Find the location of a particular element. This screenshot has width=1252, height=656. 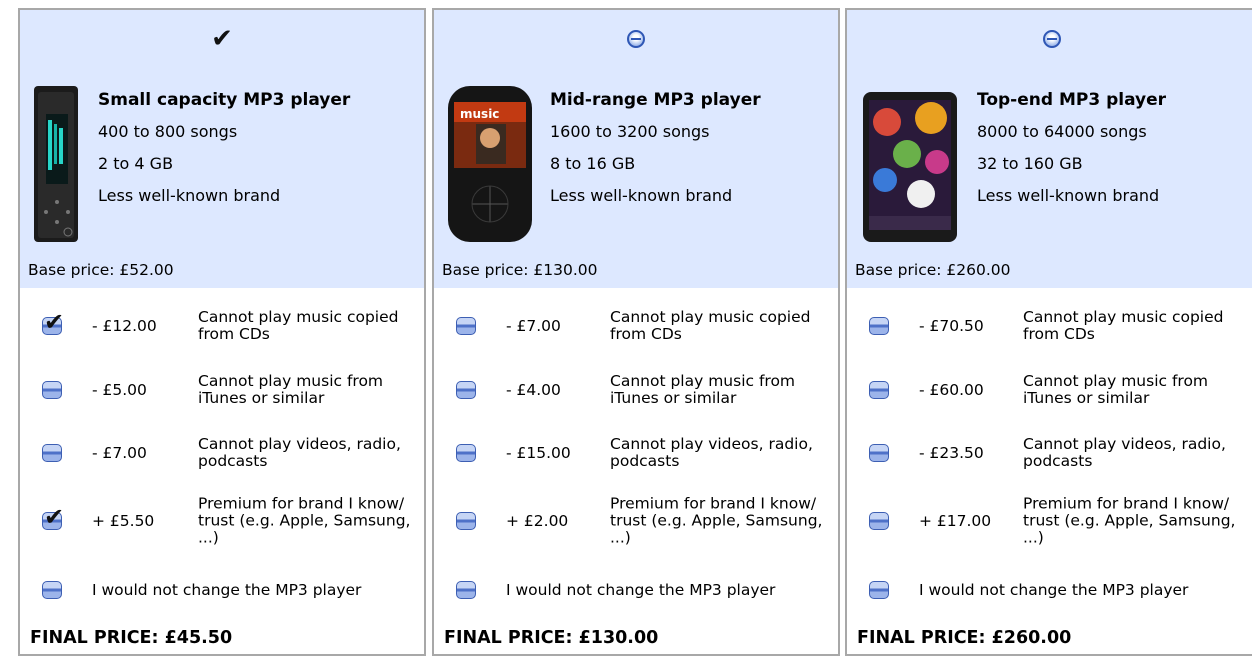

mid-mp3-player-image: music is located at coordinates (490, 164).